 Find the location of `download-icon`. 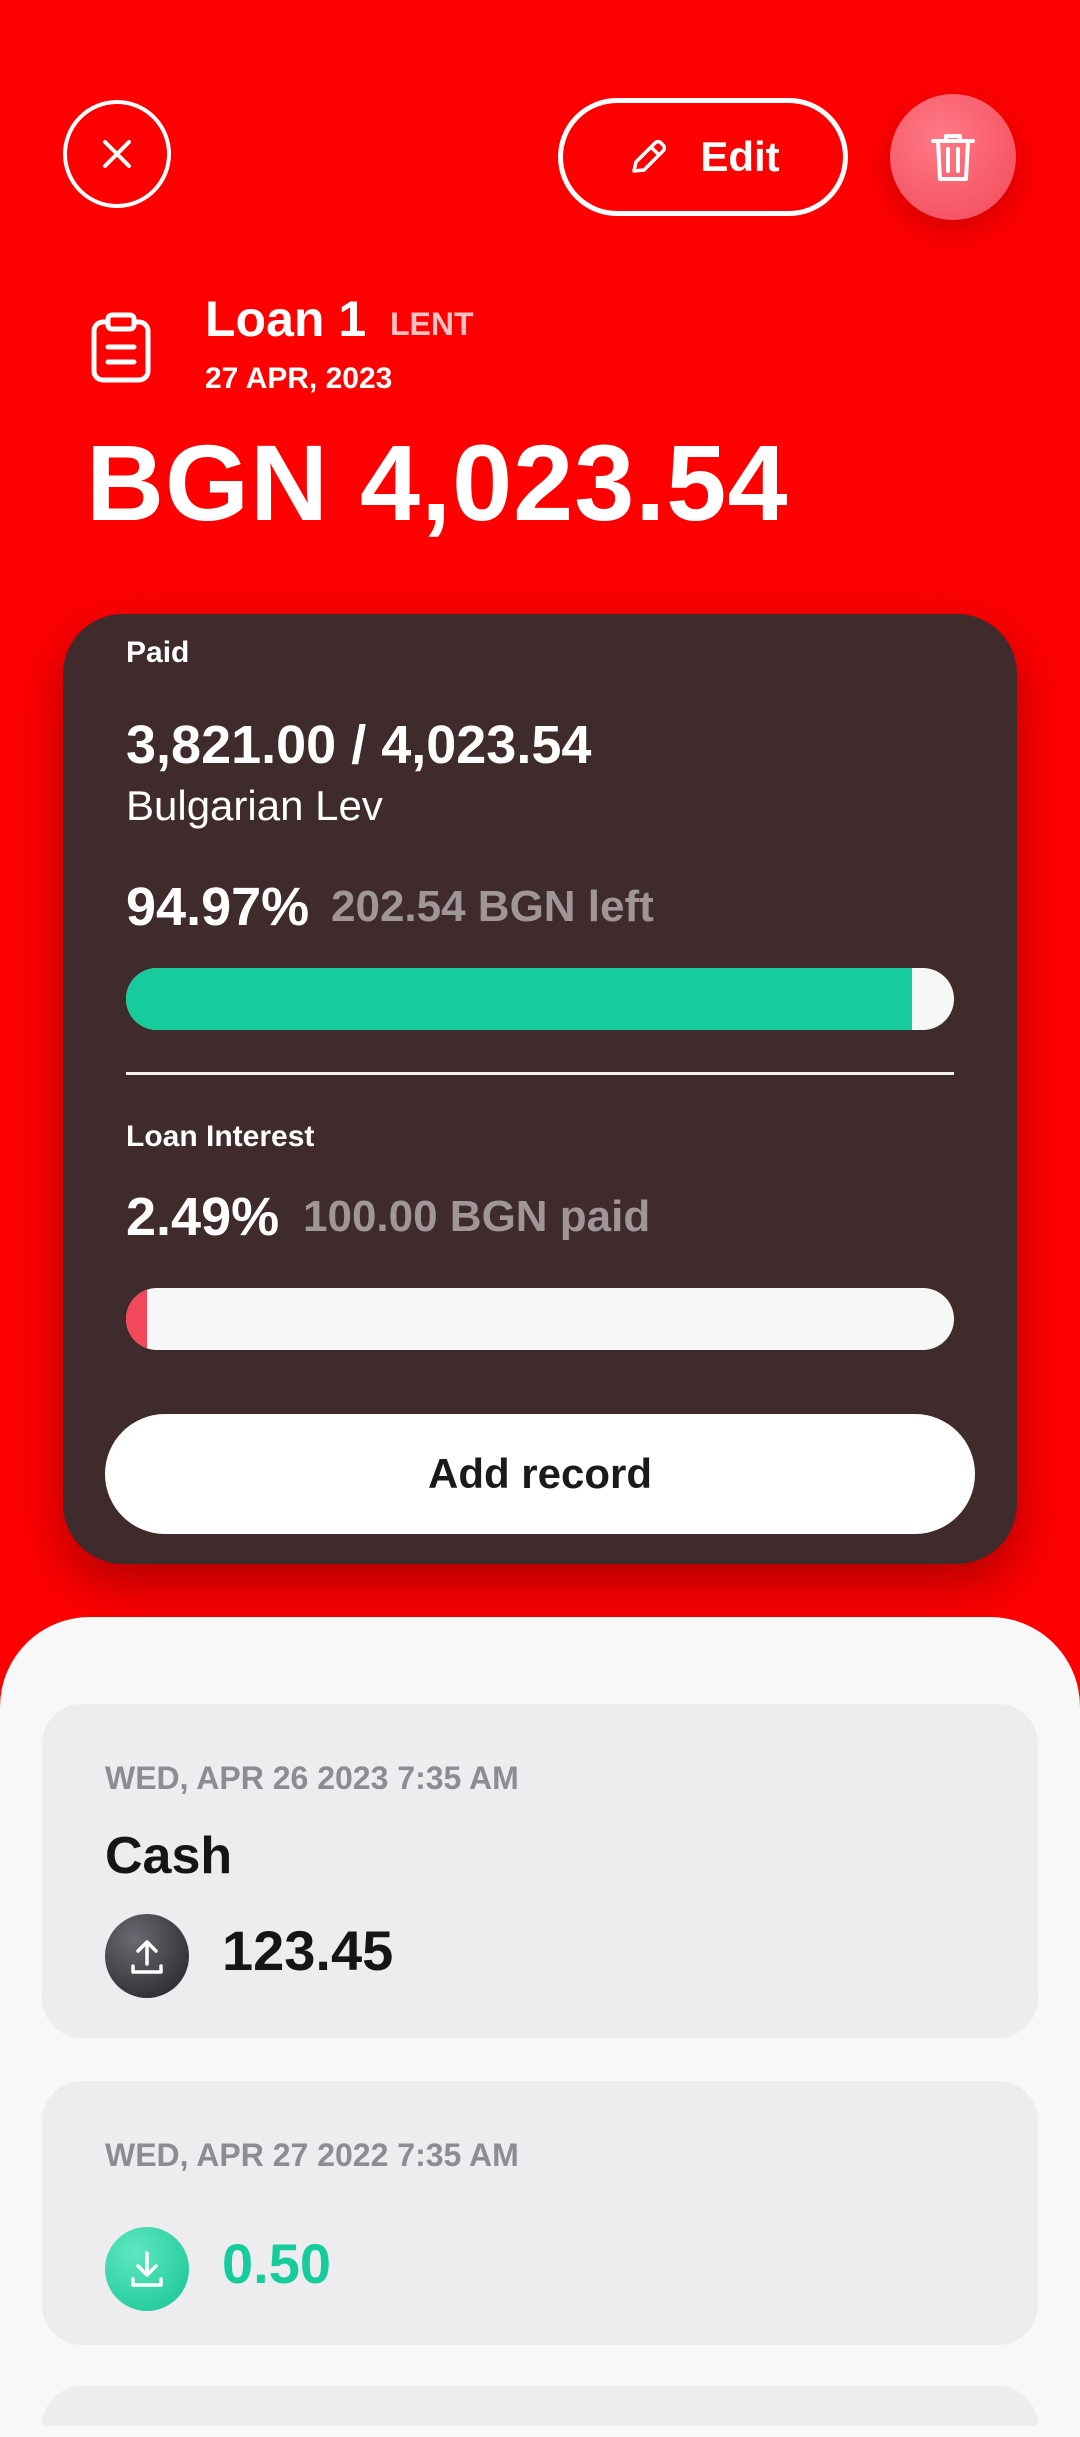

download-icon is located at coordinates (147, 2269).